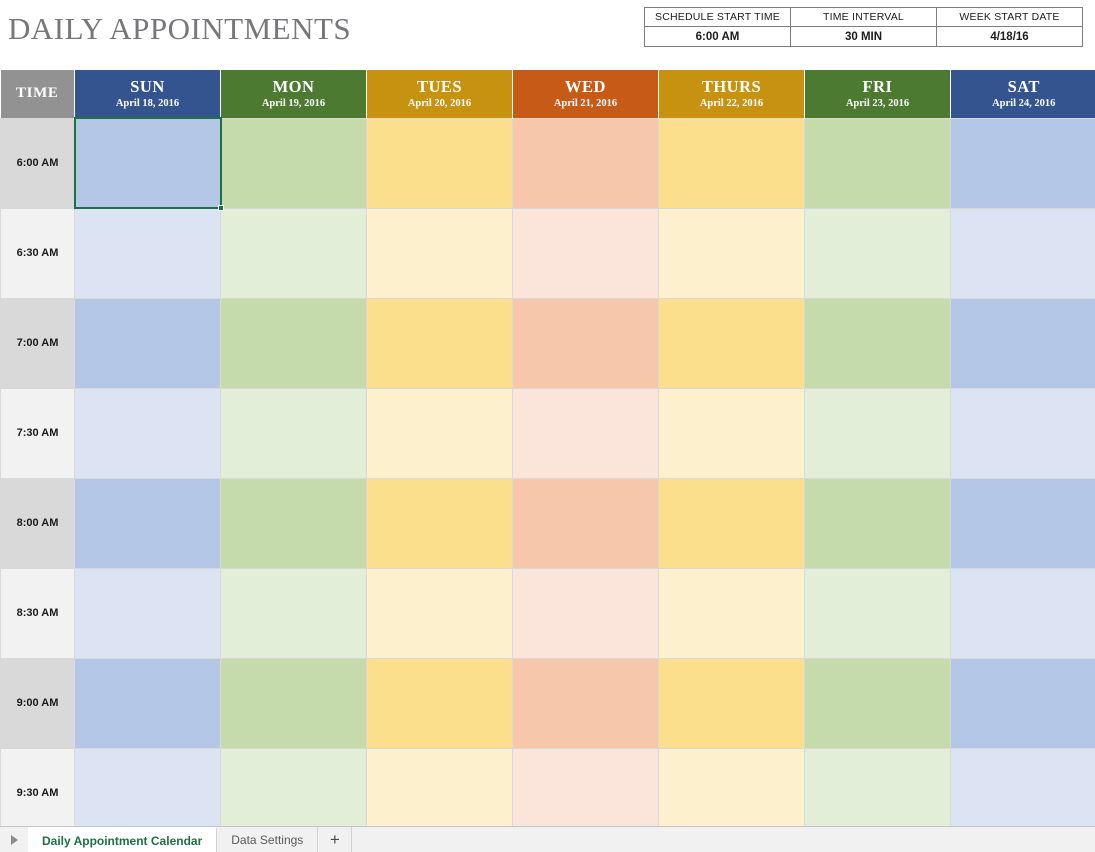 This screenshot has width=1095, height=852. Describe the element at coordinates (1023, 86) in the screenshot. I see `day-name: SAT` at that location.